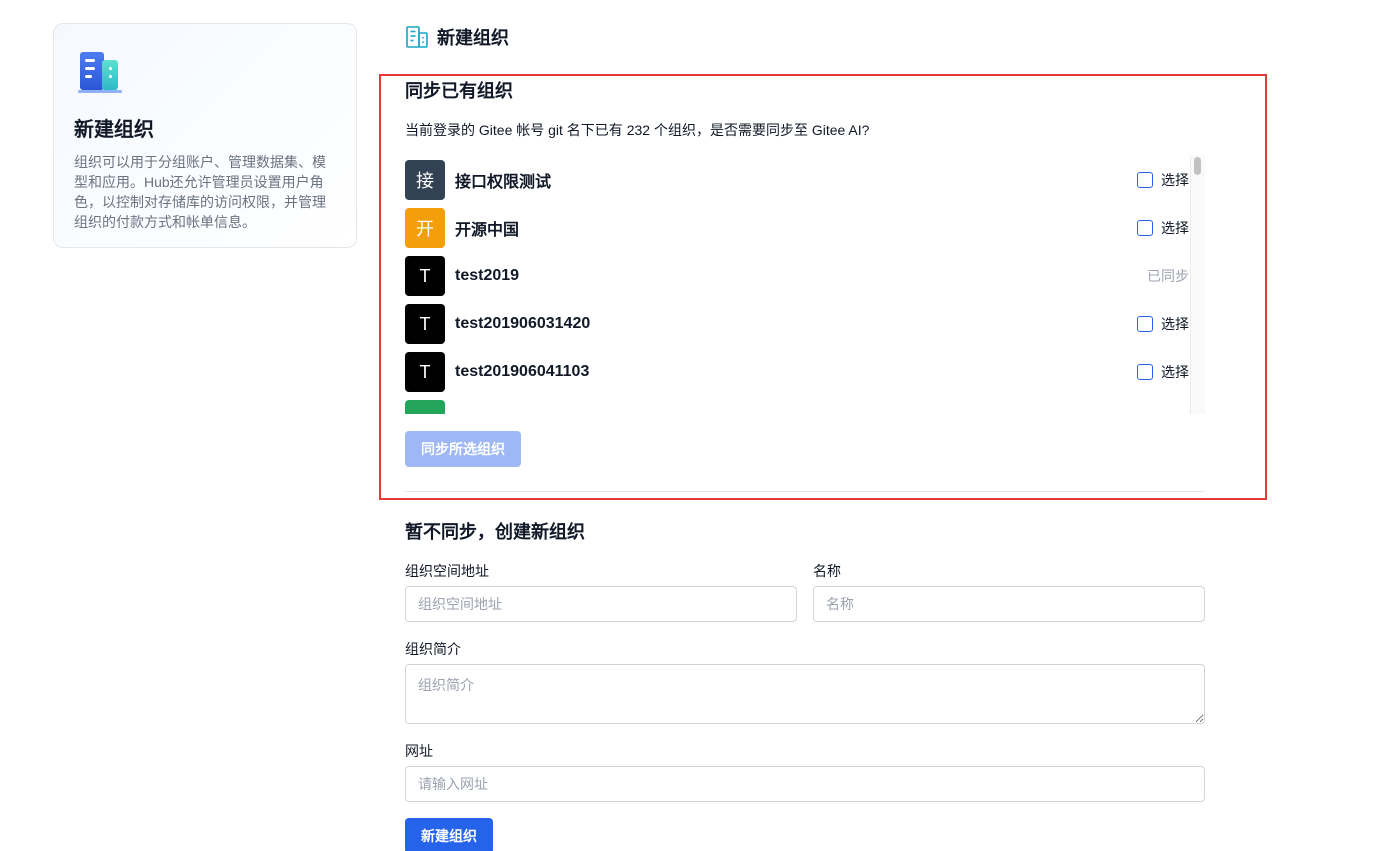 The image size is (1384, 851). I want to click on org-row-partial-top, so click(797, 155).